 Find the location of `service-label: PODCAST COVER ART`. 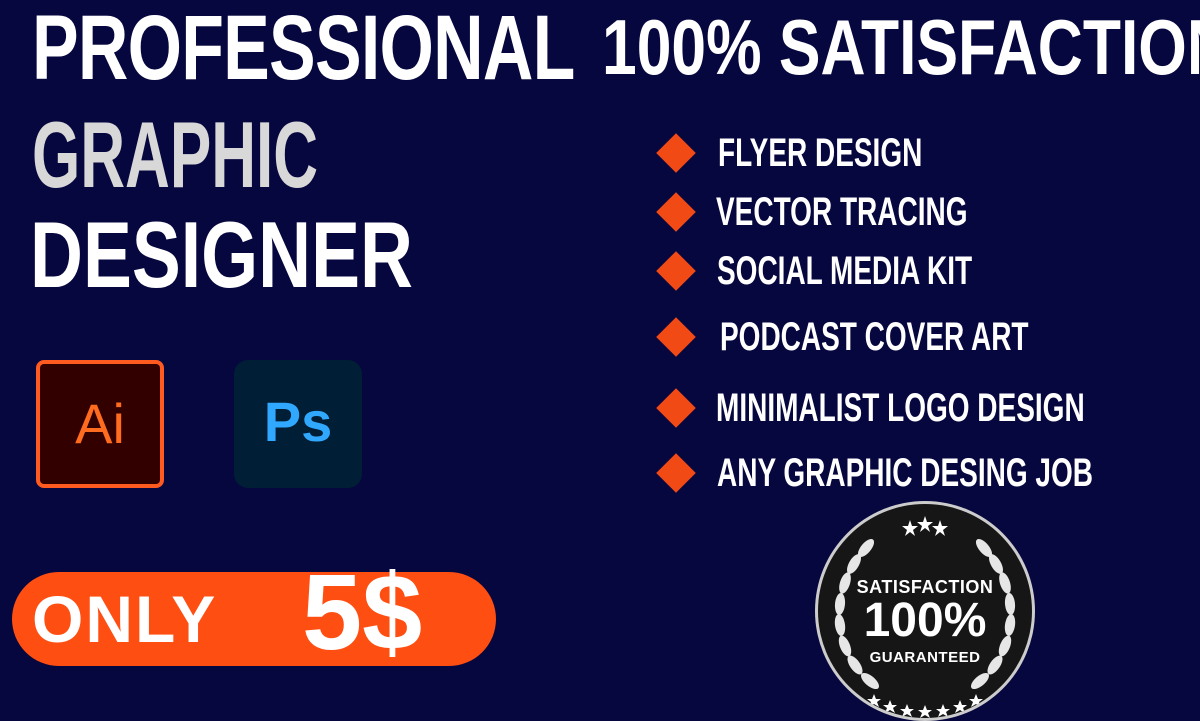

service-label: PODCAST COVER ART is located at coordinates (874, 337).